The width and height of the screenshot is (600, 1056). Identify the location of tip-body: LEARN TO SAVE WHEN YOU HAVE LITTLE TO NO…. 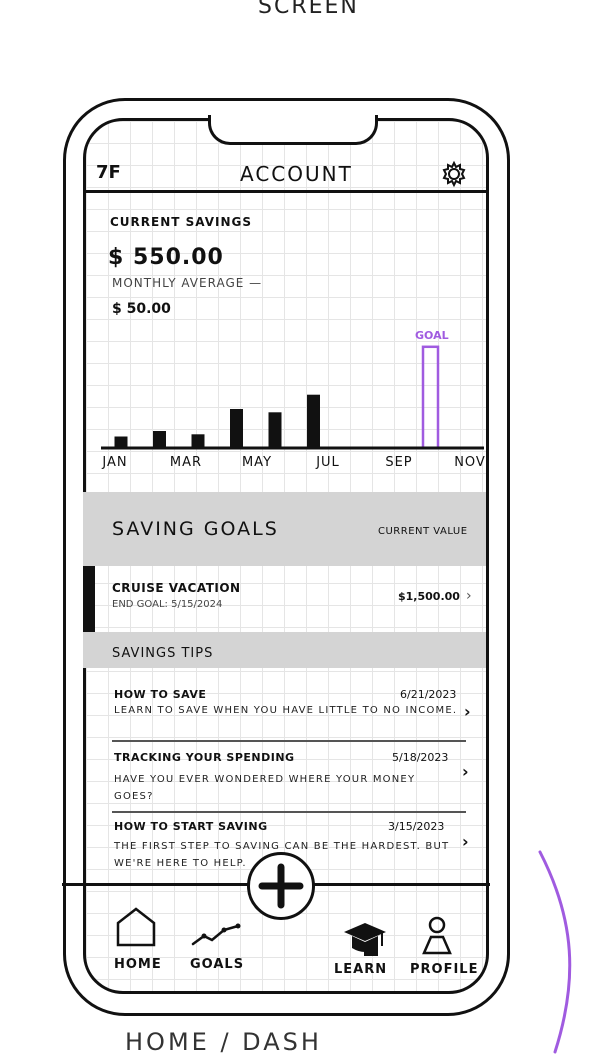
(286, 710).